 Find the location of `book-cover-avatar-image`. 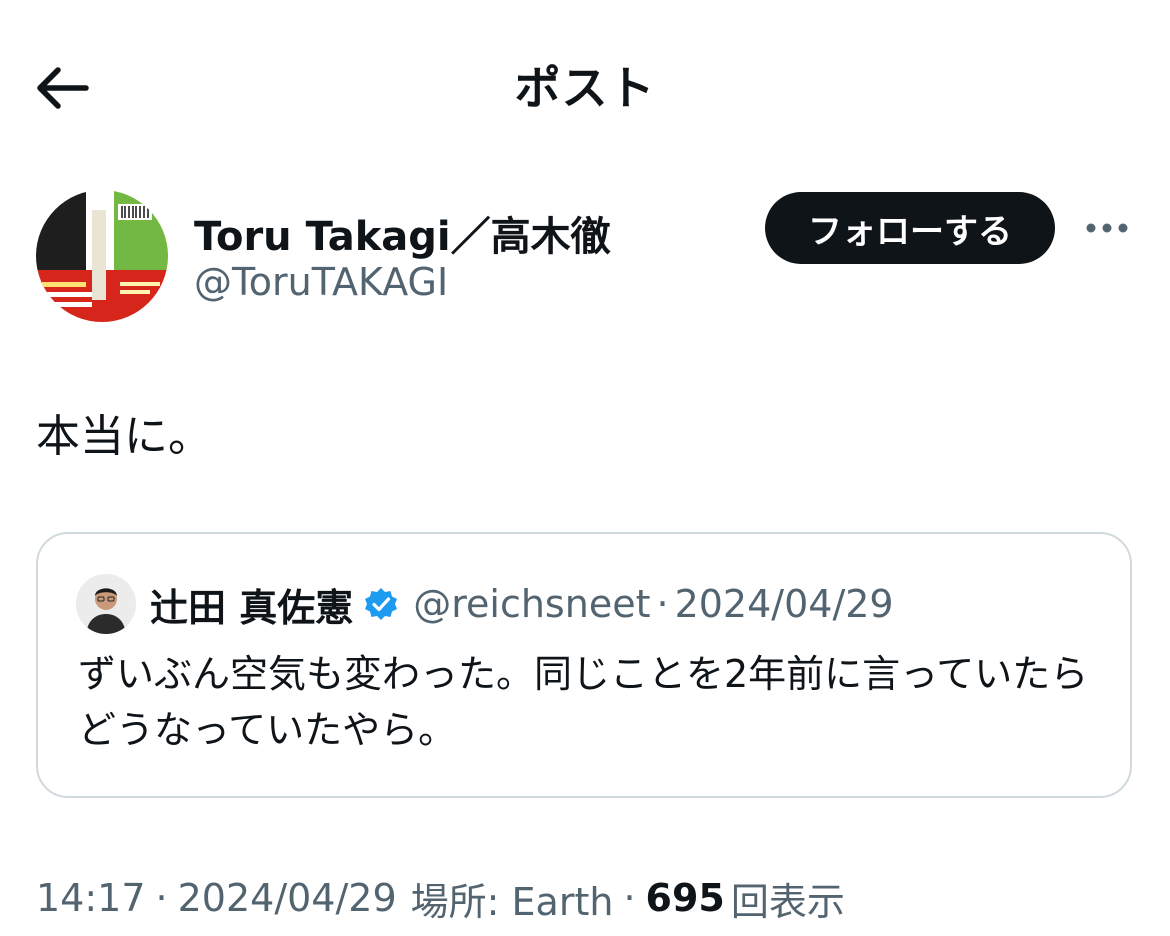

book-cover-avatar-image is located at coordinates (102, 256).